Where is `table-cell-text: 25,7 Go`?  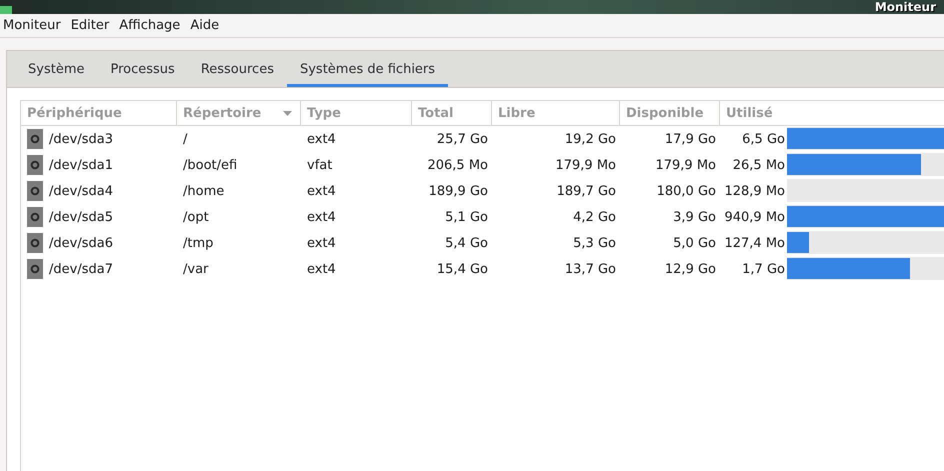 table-cell-text: 25,7 Go is located at coordinates (462, 139).